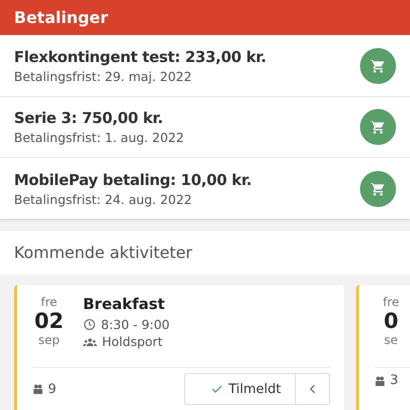 The height and width of the screenshot is (410, 410). I want to click on activity-time: 8:30 - 9:00, so click(135, 324).